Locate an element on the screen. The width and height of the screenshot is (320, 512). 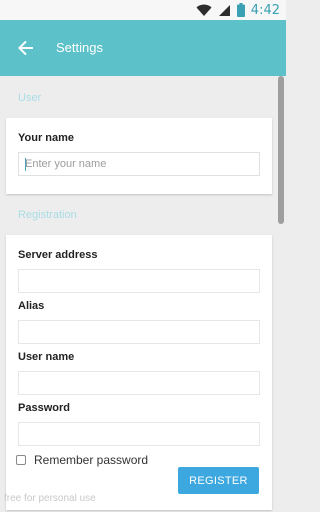
user-card: Your name is located at coordinates (139, 156).